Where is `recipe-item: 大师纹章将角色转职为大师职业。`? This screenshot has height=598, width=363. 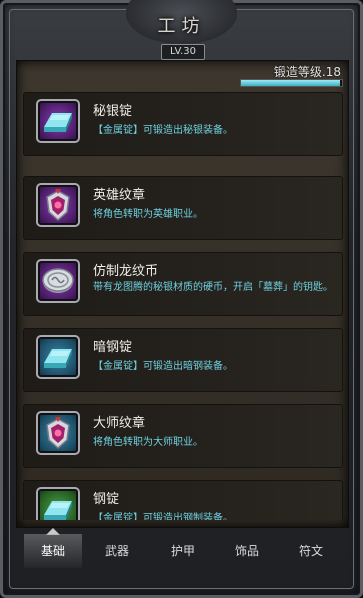
recipe-item: 大师纹章将角色转职为大师职业。 is located at coordinates (183, 436).